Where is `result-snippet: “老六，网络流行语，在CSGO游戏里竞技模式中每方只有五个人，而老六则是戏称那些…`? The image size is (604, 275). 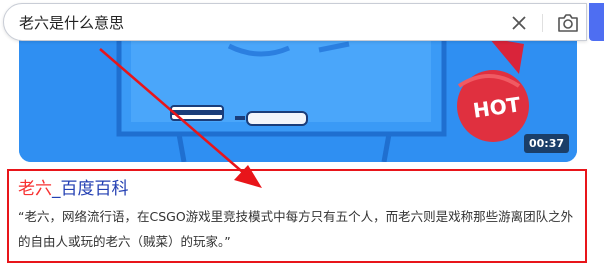 result-snippet: “老六，网络流行语，在CSGO游戏里竞技模式中每方只有五个人，而老六则是戏称那些… is located at coordinates (296, 229).